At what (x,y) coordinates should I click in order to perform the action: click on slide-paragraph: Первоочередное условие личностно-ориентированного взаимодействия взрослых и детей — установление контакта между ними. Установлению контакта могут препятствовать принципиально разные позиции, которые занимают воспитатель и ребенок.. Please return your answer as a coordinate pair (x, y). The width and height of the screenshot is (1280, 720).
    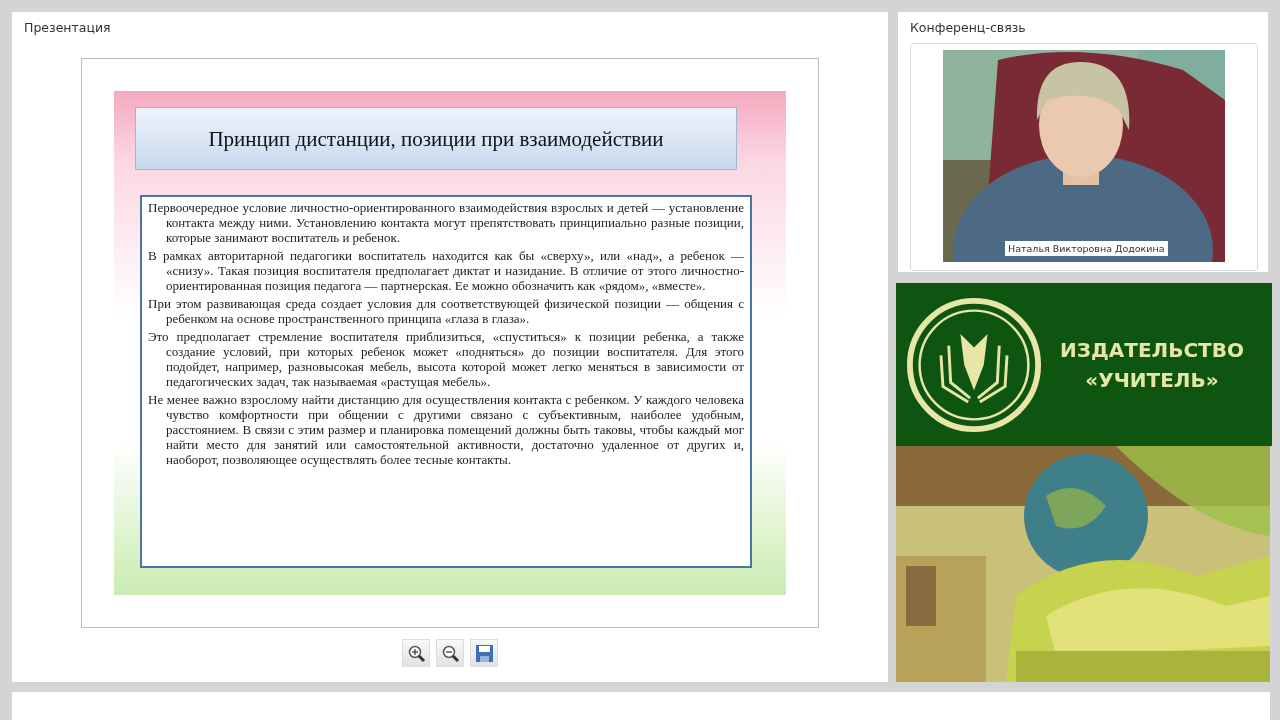
    Looking at the image, I should click on (446, 222).